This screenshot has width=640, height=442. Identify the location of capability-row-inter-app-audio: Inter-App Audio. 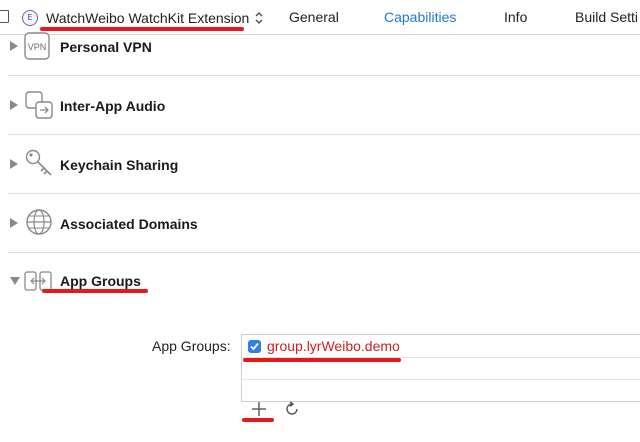
(324, 105).